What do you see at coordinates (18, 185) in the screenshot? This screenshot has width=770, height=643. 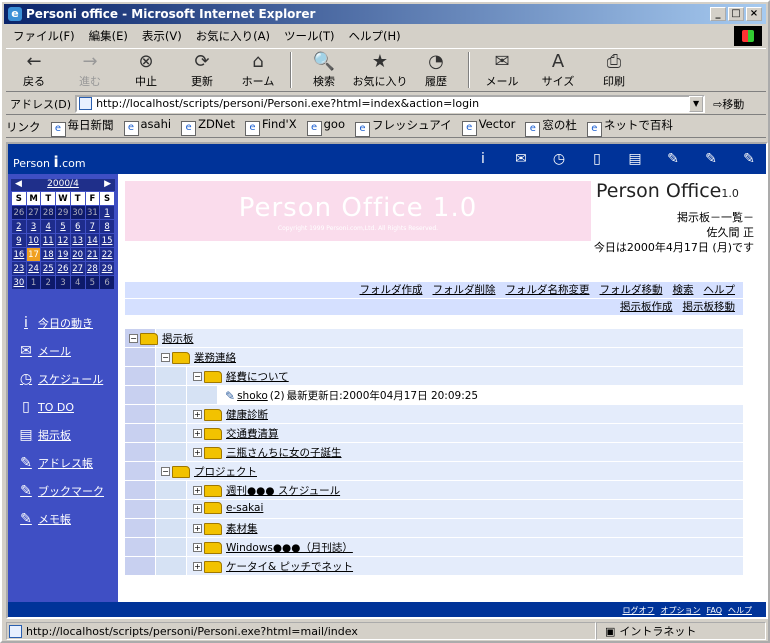 I see `prev-month-icon: ◀` at bounding box center [18, 185].